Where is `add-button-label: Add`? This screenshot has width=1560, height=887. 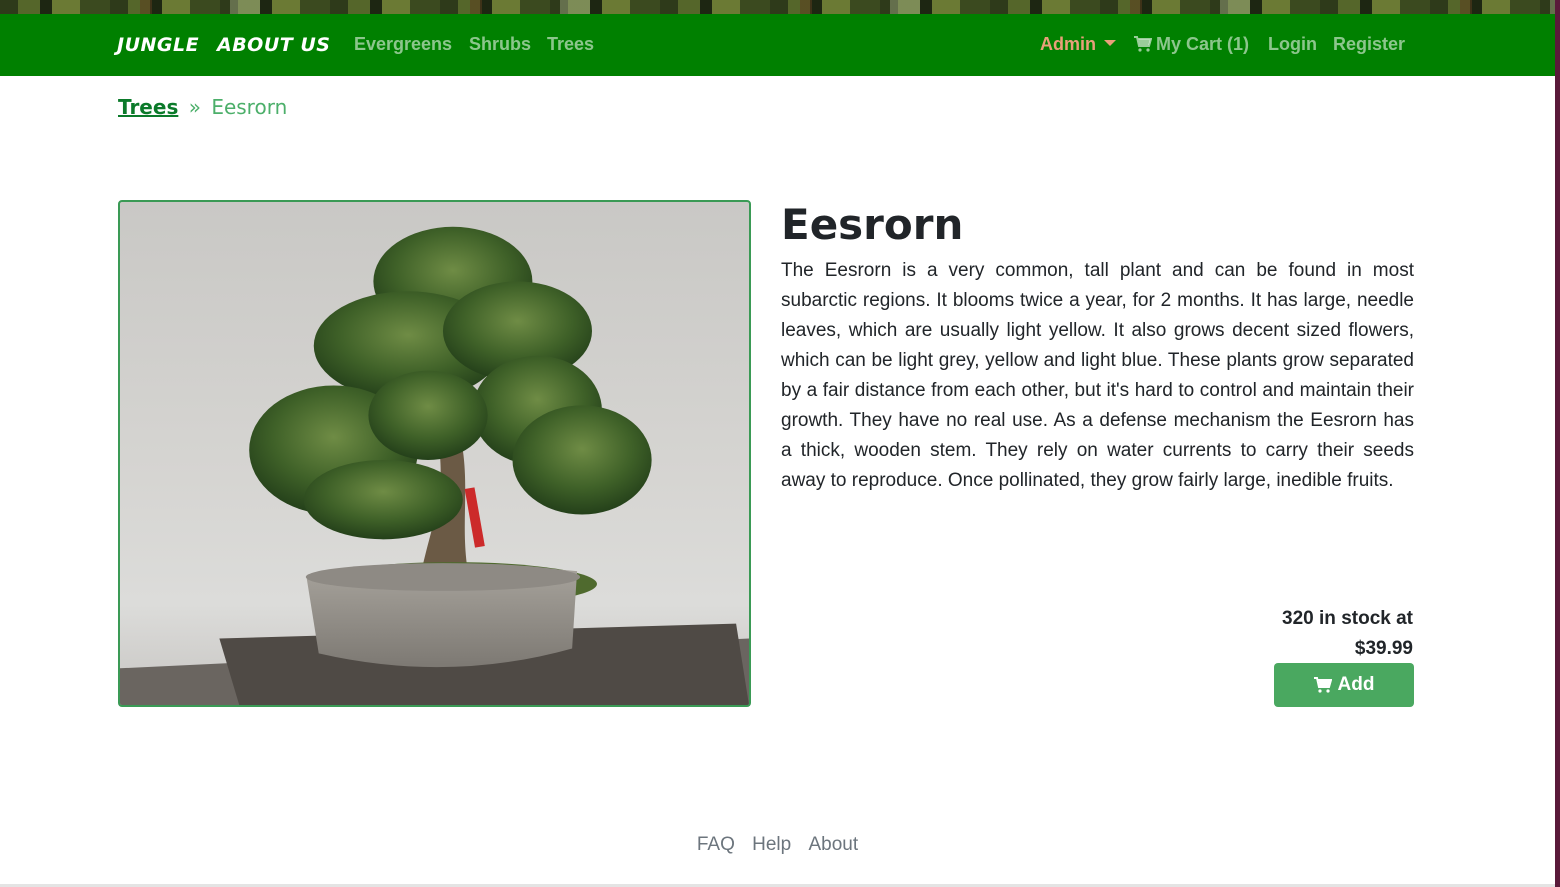
add-button-label: Add is located at coordinates (1356, 684).